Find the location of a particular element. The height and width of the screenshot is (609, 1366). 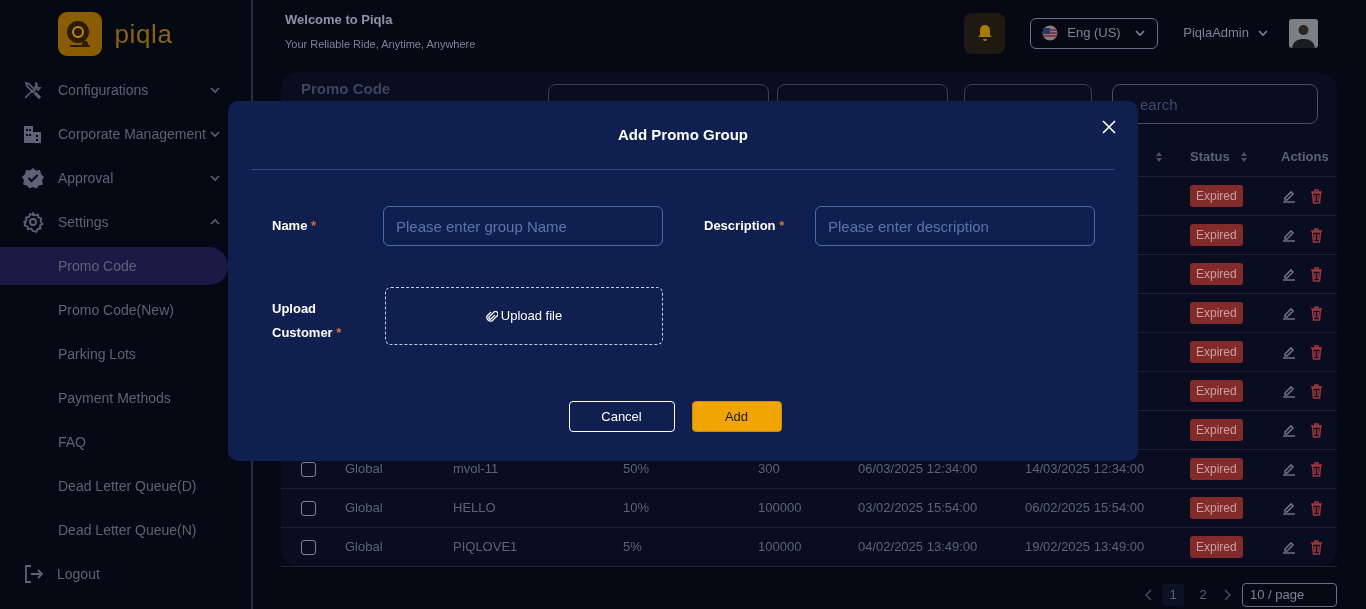

name-field: Please enter group Name is located at coordinates (523, 226).